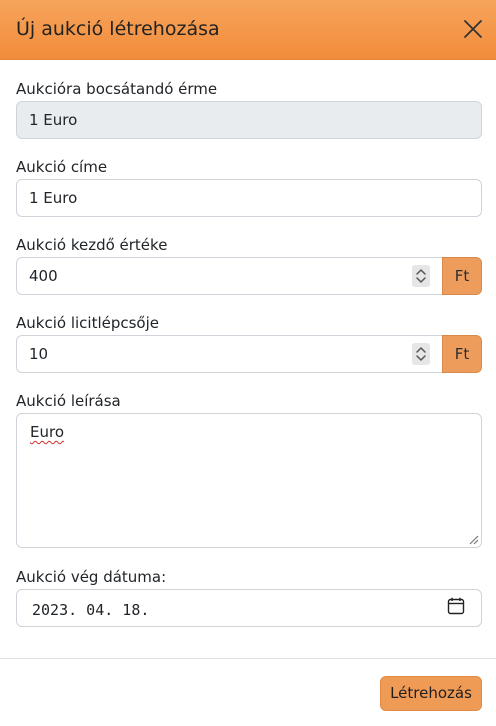 Image resolution: width=496 pixels, height=726 pixels. Describe the element at coordinates (68, 401) in the screenshot. I see `description-label: Aukció leírása` at that location.